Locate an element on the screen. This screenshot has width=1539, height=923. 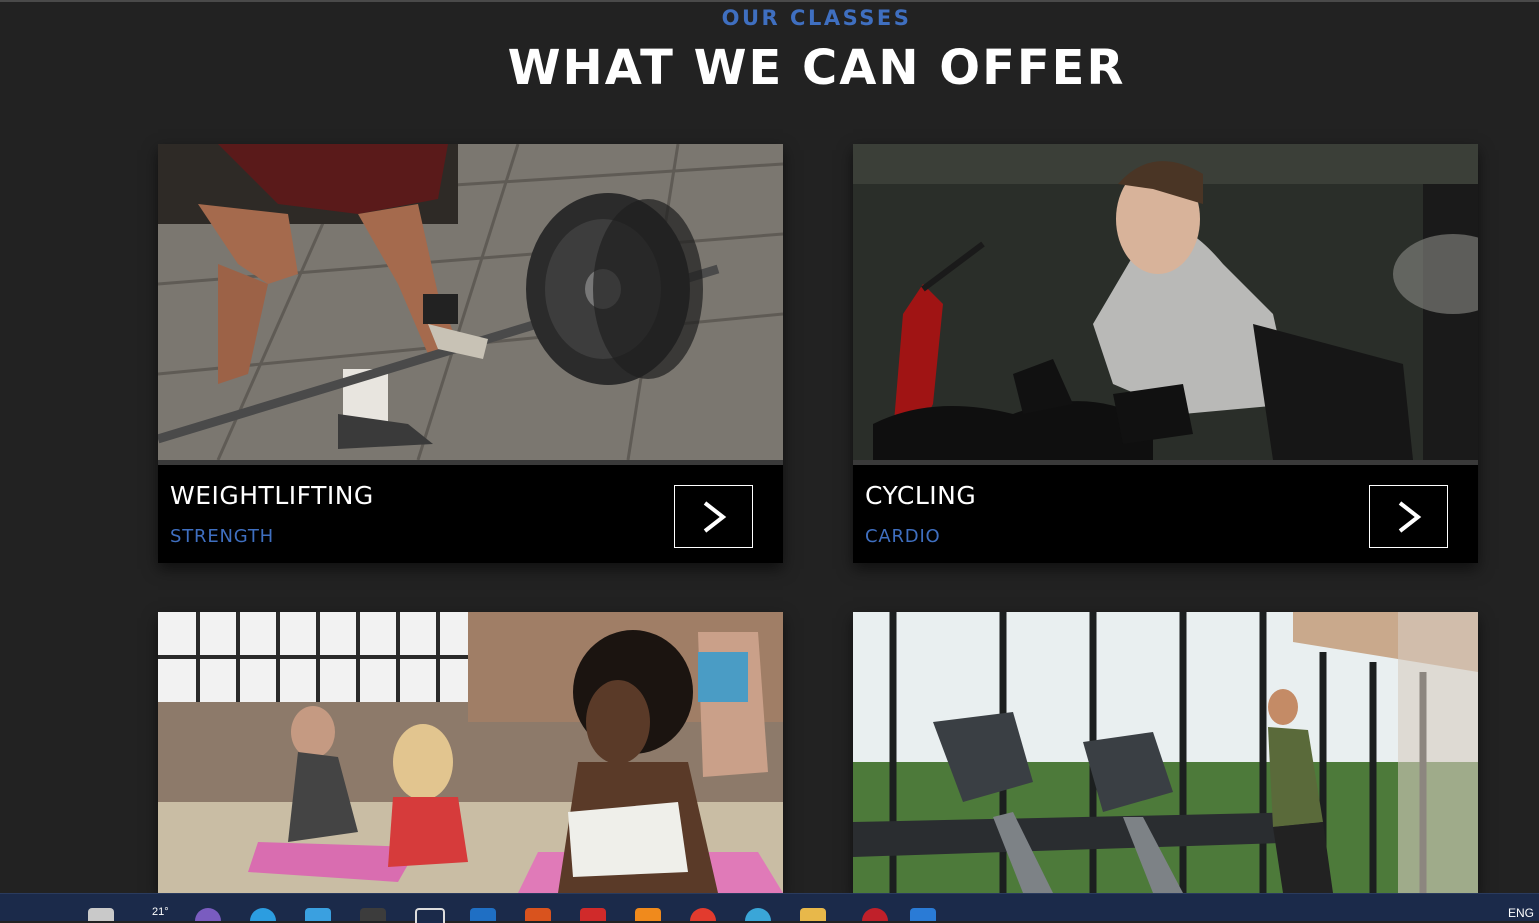
class-card-group-fitness is located at coordinates (470, 752).